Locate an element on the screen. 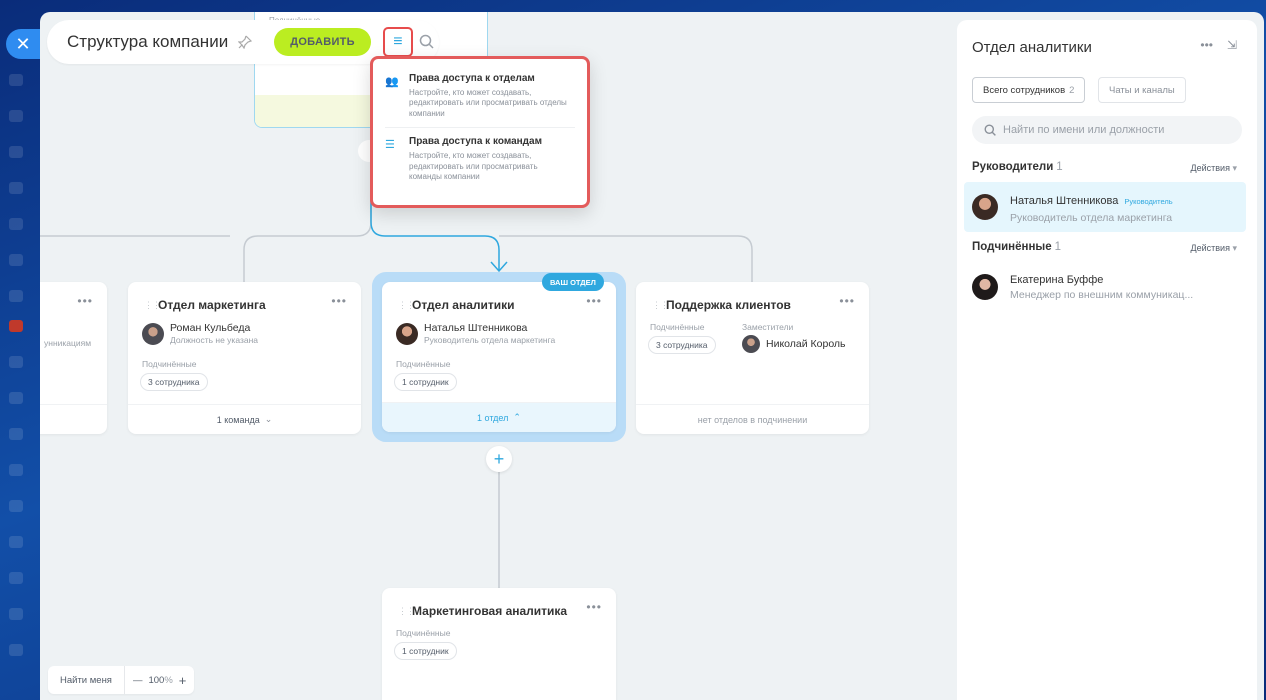 The width and height of the screenshot is (1266, 700). menu-button: ≡ is located at coordinates (397, 42).